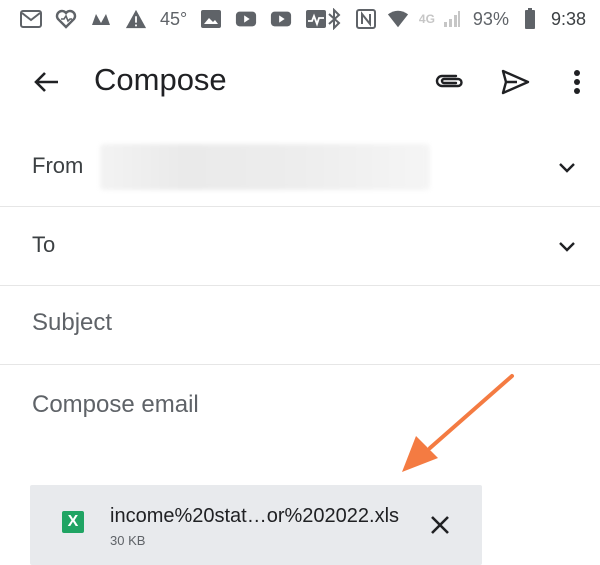  I want to click on to-expand-button, so click(567, 246).